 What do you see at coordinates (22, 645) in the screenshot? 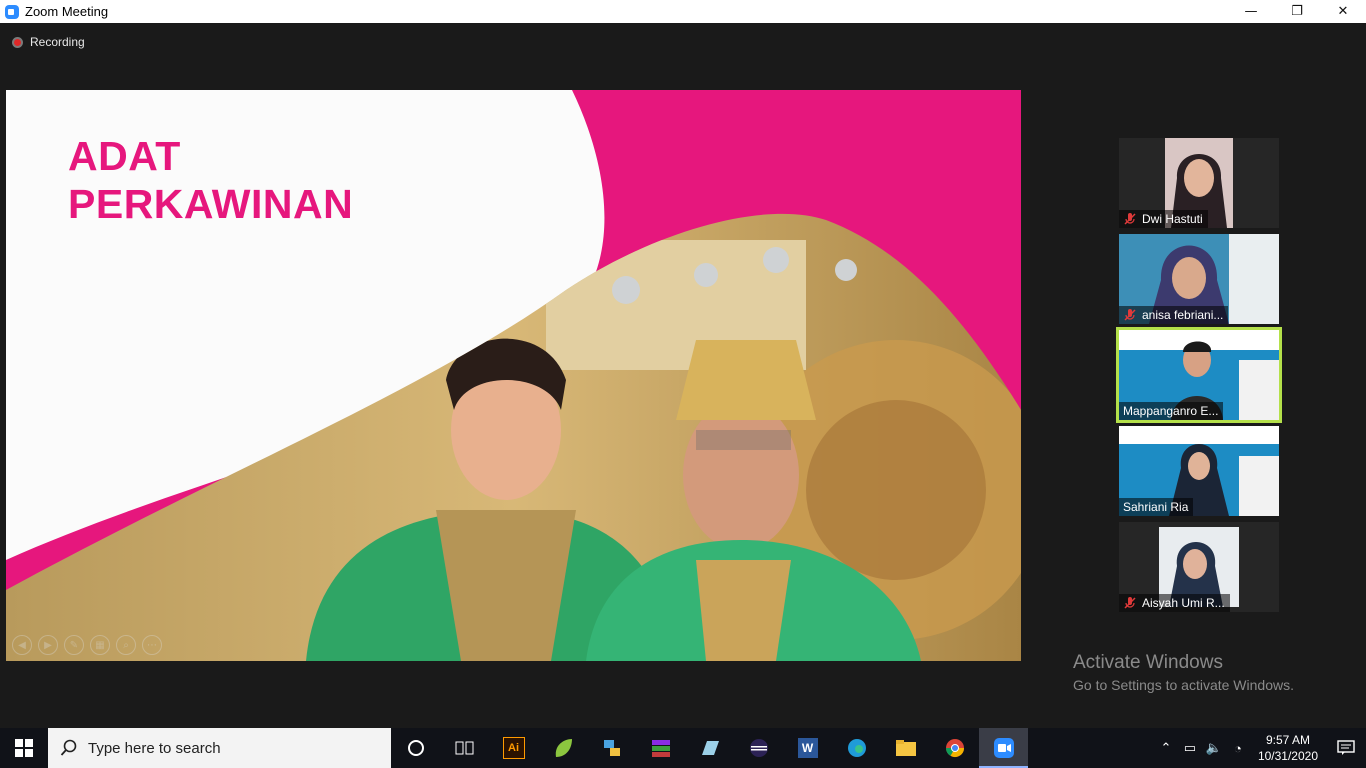
I see `previous-slide-icon: ◀` at bounding box center [22, 645].